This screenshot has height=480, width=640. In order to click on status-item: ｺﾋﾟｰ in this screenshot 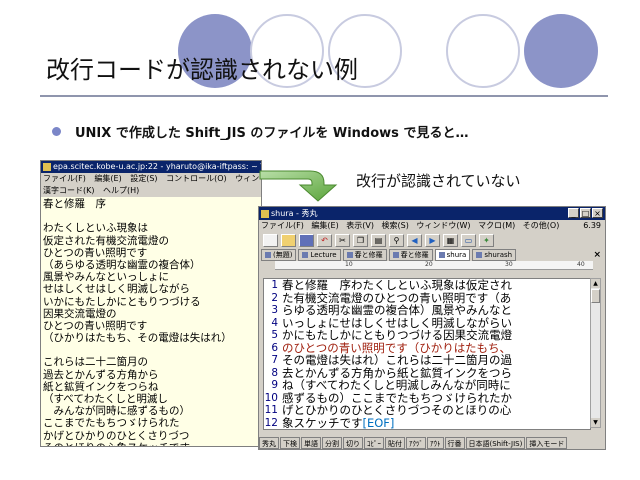, I will do `click(374, 443)`.